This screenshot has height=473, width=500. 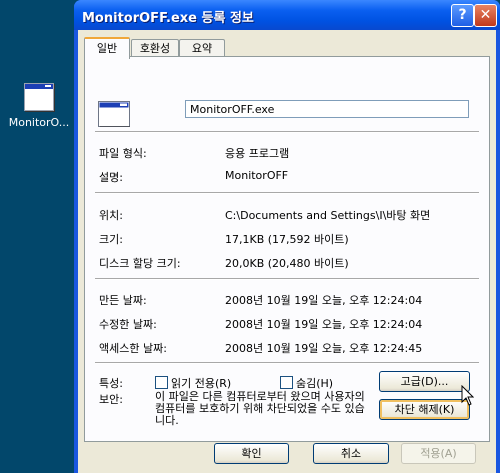 I want to click on close-button: ✕, so click(x=485, y=15).